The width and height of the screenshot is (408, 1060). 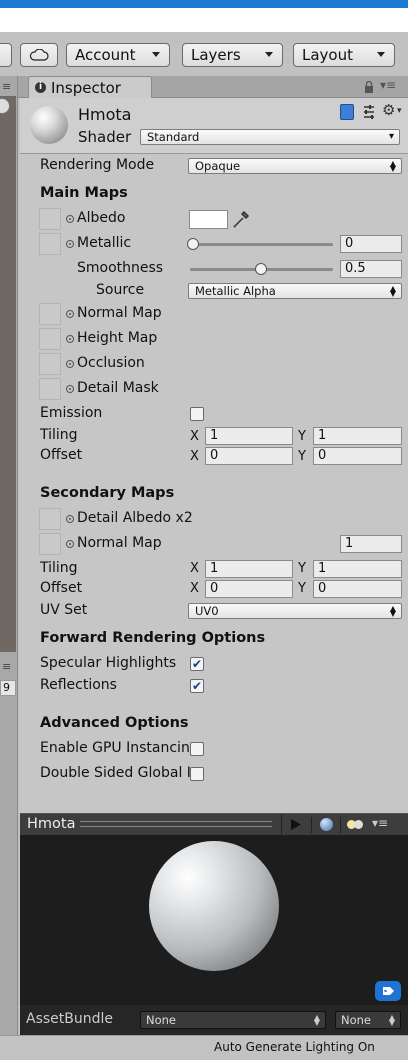 I want to click on partial-field: 9, so click(x=8, y=688).